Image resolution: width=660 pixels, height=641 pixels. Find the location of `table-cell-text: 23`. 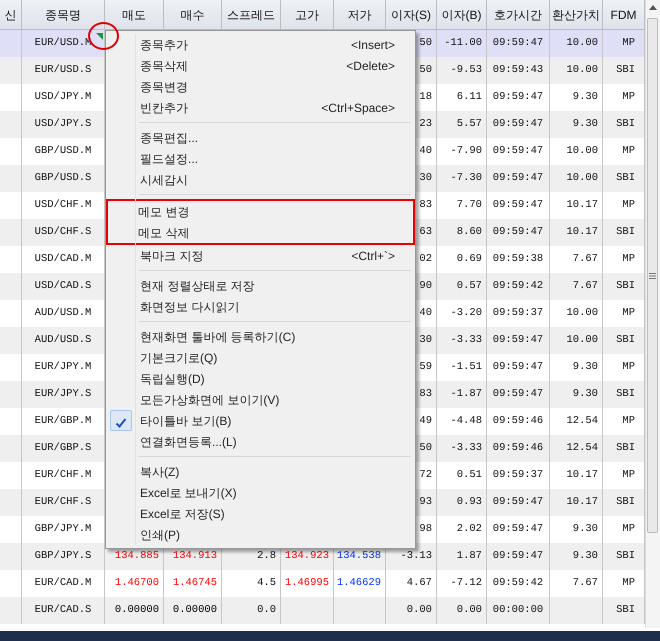

table-cell-text: 23 is located at coordinates (425, 124).